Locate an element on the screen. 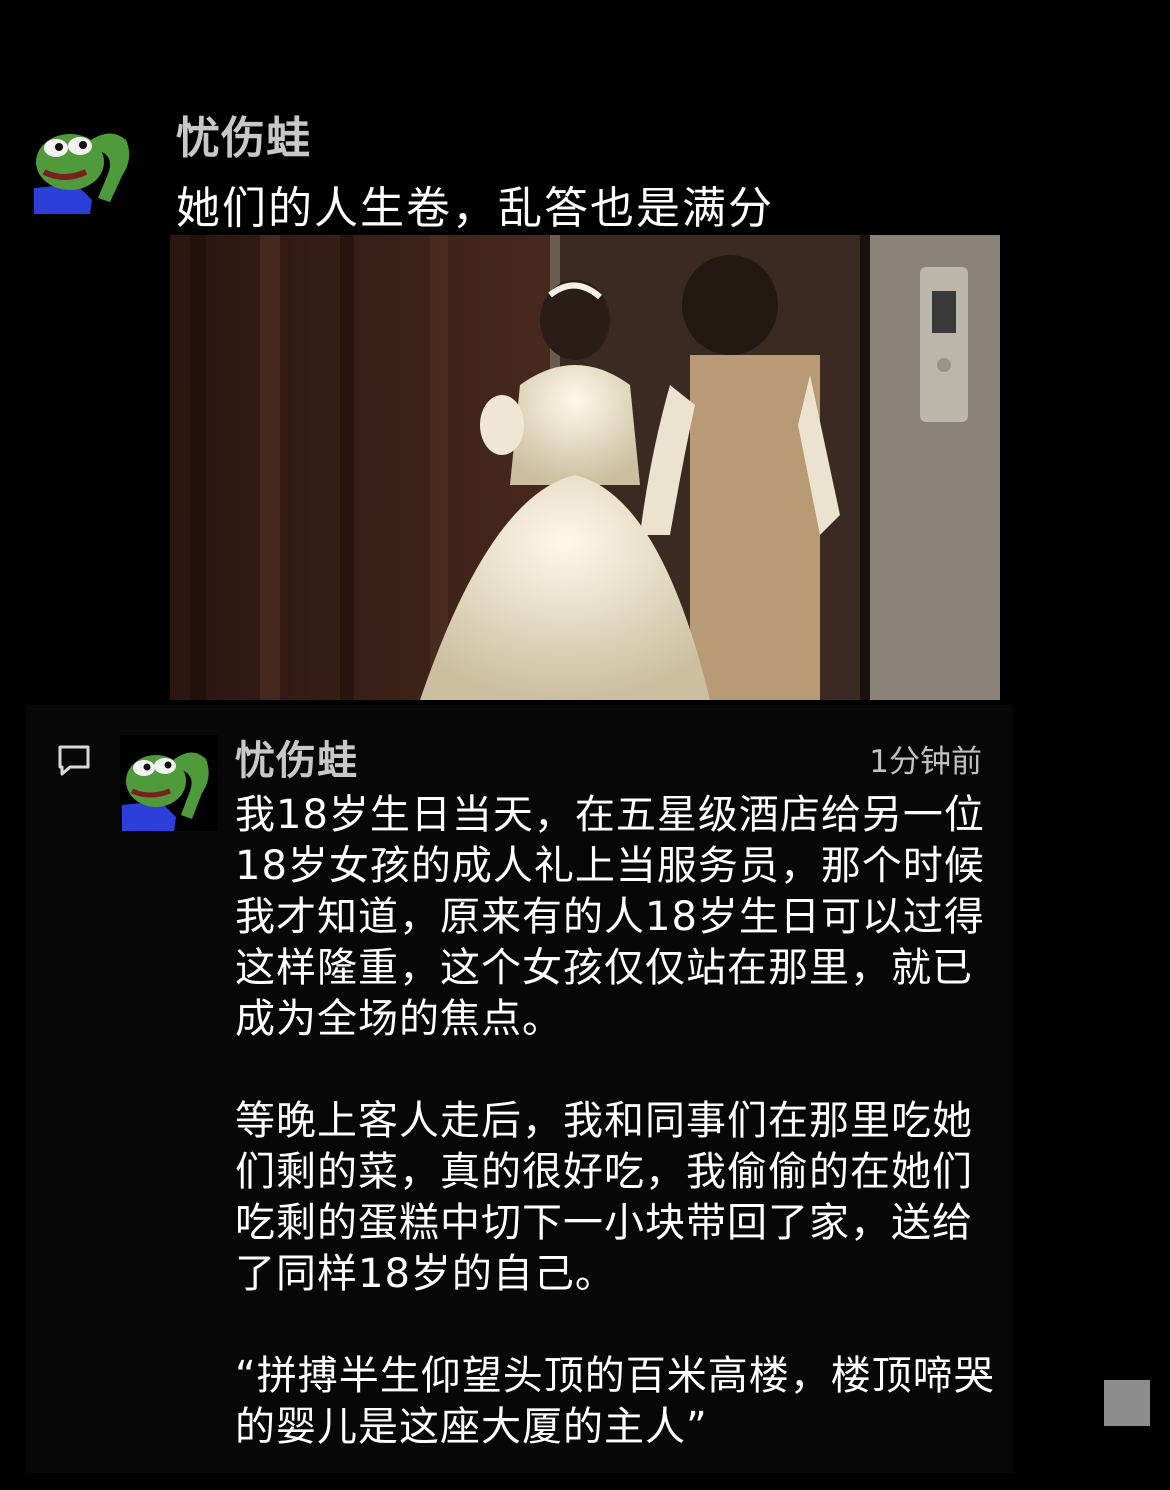 The width and height of the screenshot is (1170, 1490). post-text: 她们的人生卷，乱答也是满分 is located at coordinates (475, 208).